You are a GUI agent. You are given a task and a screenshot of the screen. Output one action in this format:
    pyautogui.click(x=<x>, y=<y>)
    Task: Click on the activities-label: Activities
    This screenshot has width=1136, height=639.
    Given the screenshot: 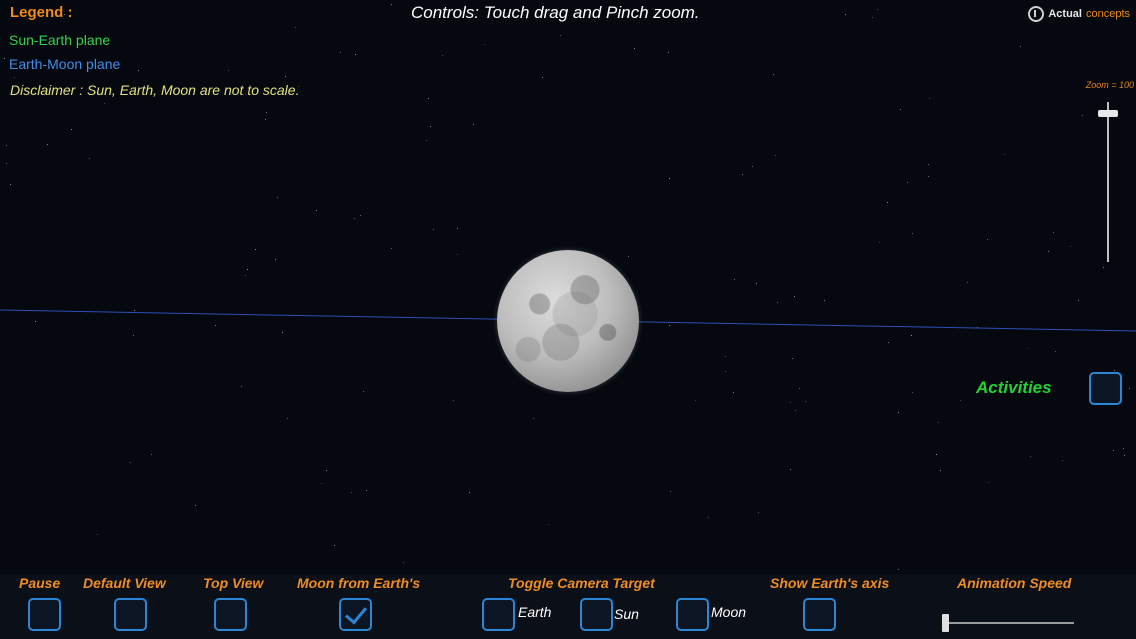 What is the action you would take?
    pyautogui.click(x=1014, y=387)
    